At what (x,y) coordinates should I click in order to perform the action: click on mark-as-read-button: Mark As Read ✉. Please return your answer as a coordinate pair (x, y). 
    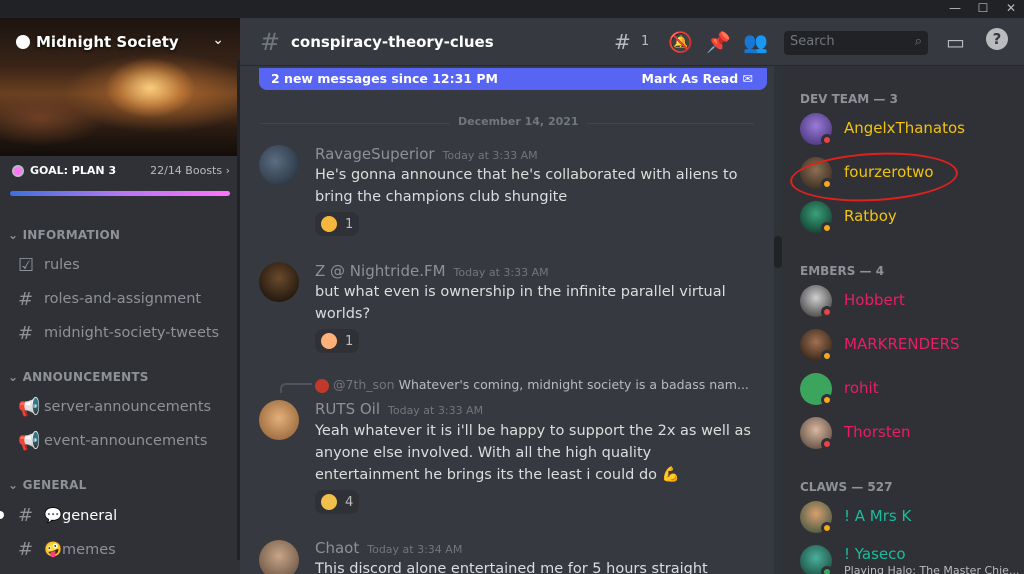
    Looking at the image, I should click on (697, 78).